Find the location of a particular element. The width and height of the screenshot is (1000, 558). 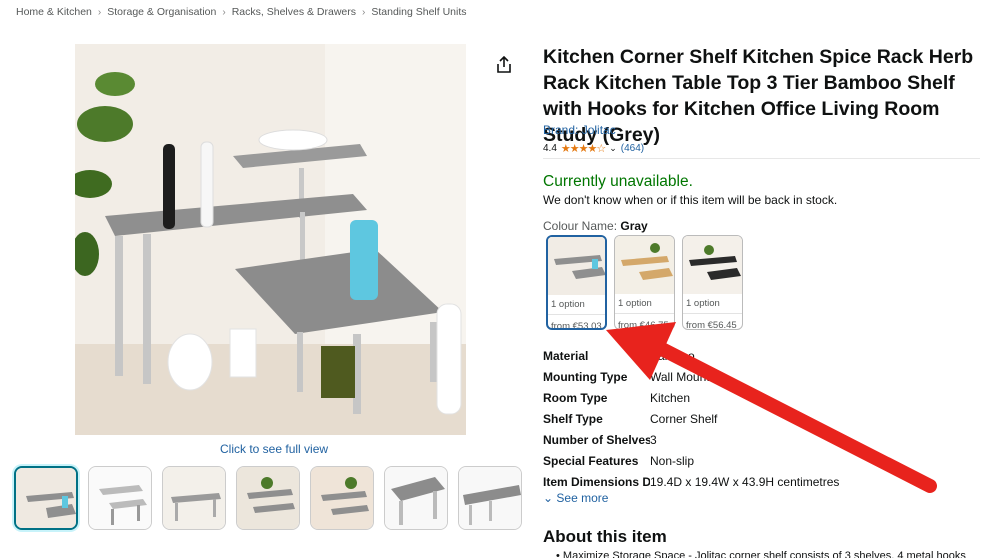

spec-row: Special Features Non-slip is located at coordinates (691, 460).